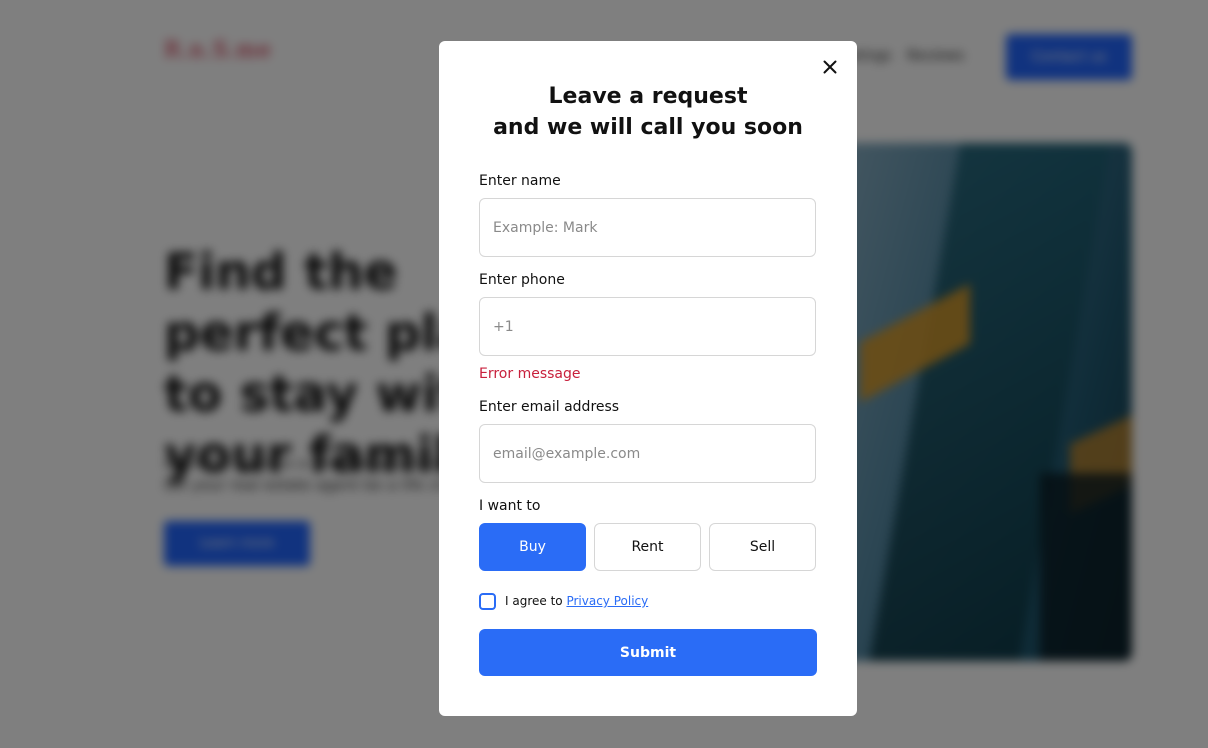 The height and width of the screenshot is (748, 1208). I want to click on intent-rent-button: Rent, so click(647, 547).